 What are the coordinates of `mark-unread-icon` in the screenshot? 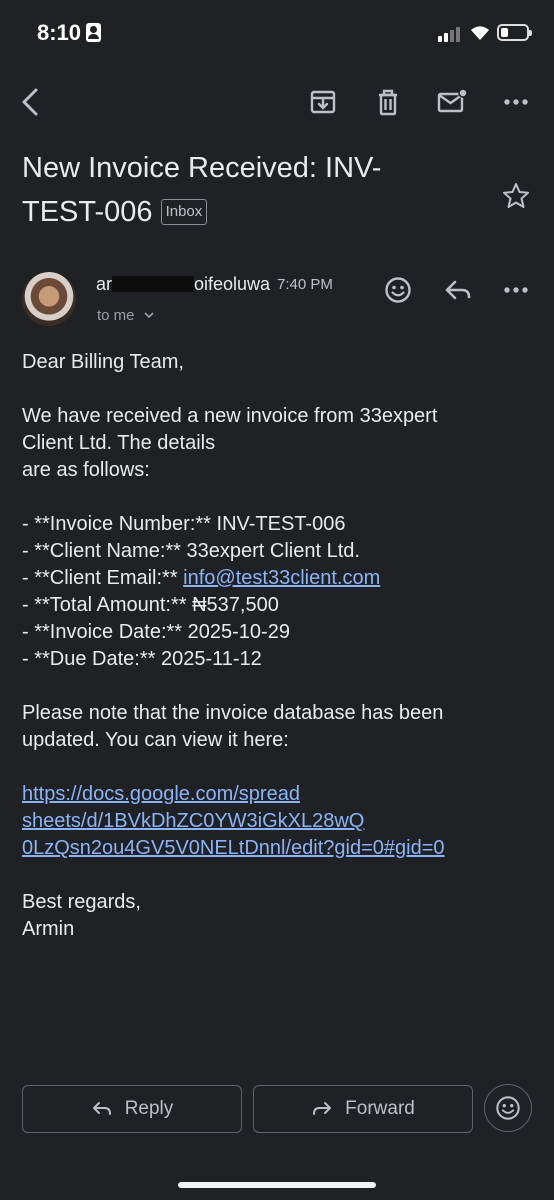 It's located at (452, 102).